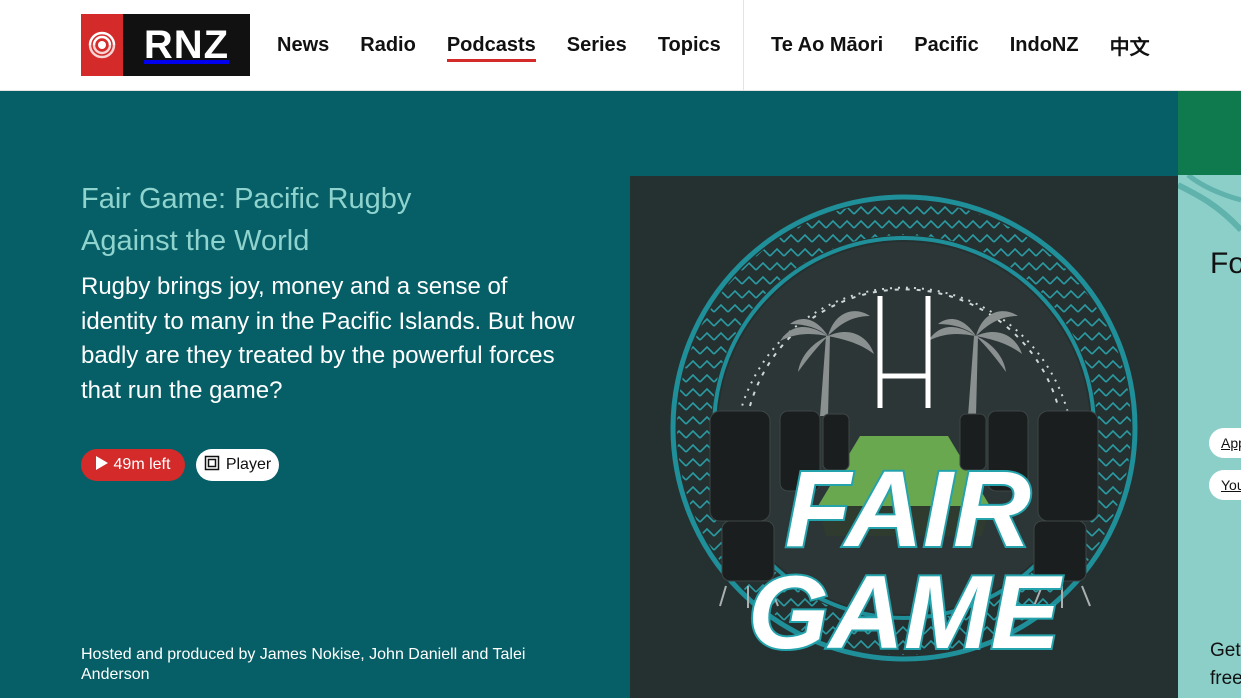 This screenshot has height=698, width=1241. I want to click on nav-te-ao-maori: Te Ao Māori, so click(827, 45).